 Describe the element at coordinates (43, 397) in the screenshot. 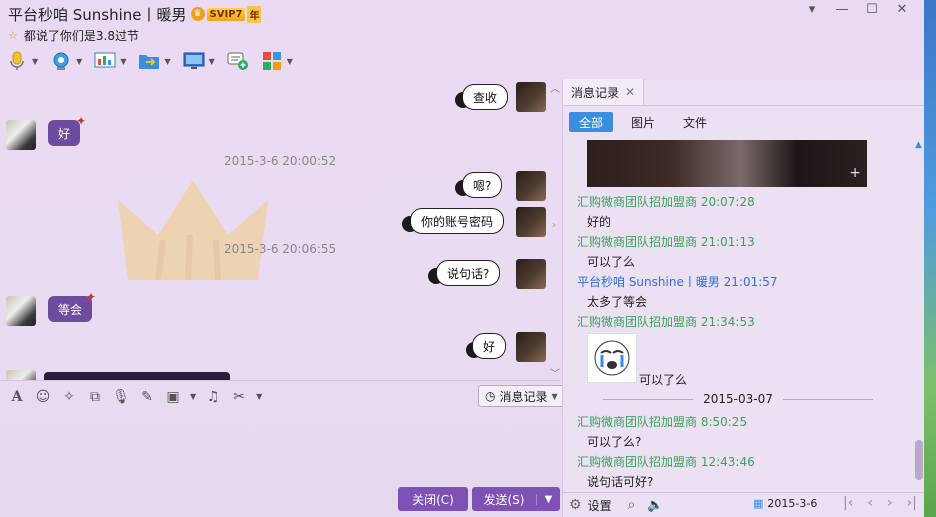

I see `emoji-icon: ☺` at that location.